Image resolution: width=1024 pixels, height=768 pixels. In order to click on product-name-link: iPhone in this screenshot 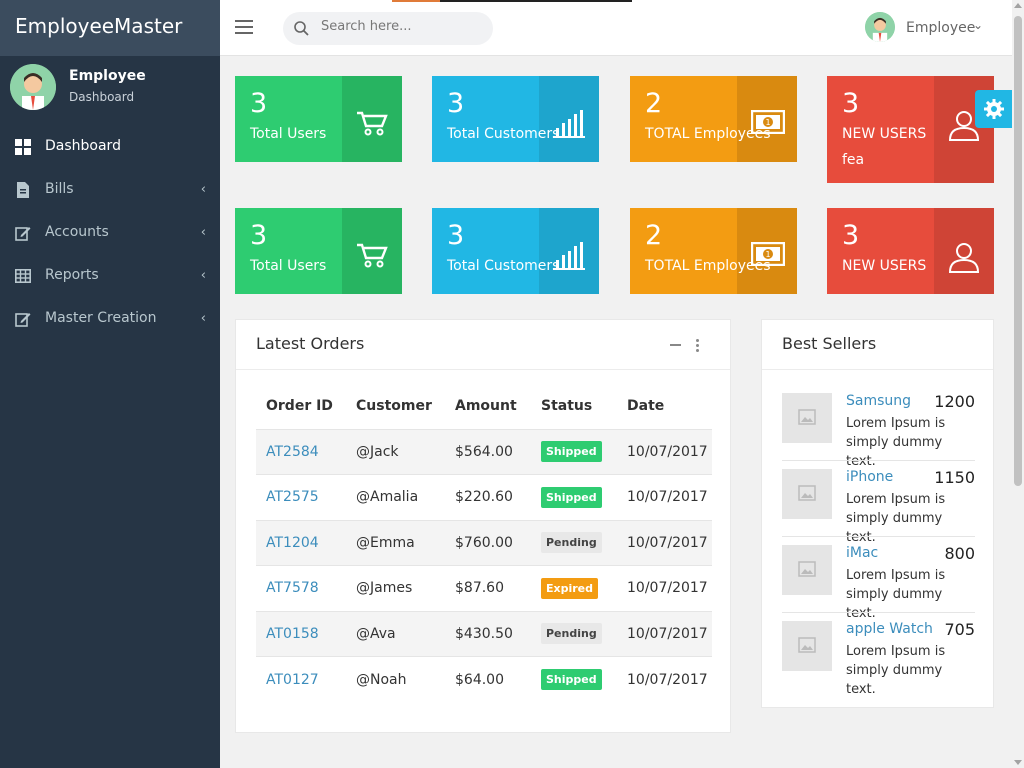, I will do `click(869, 477)`.